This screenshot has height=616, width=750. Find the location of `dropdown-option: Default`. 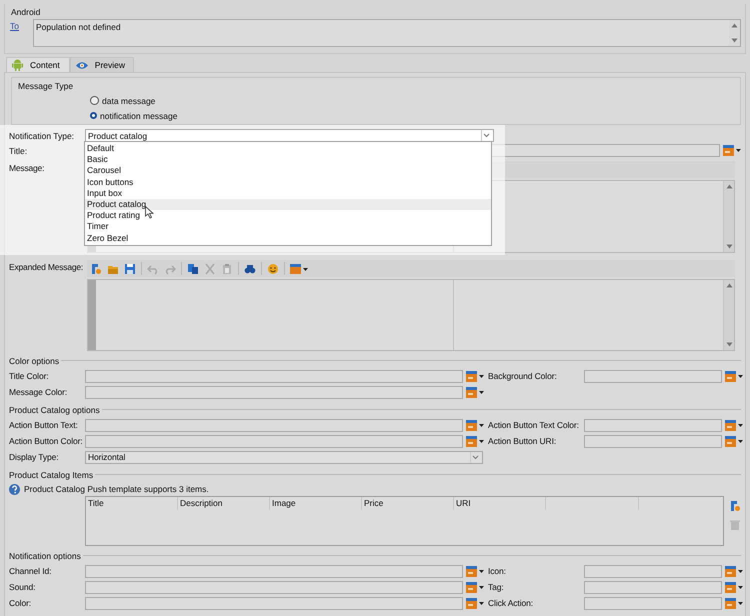

dropdown-option: Default is located at coordinates (288, 148).